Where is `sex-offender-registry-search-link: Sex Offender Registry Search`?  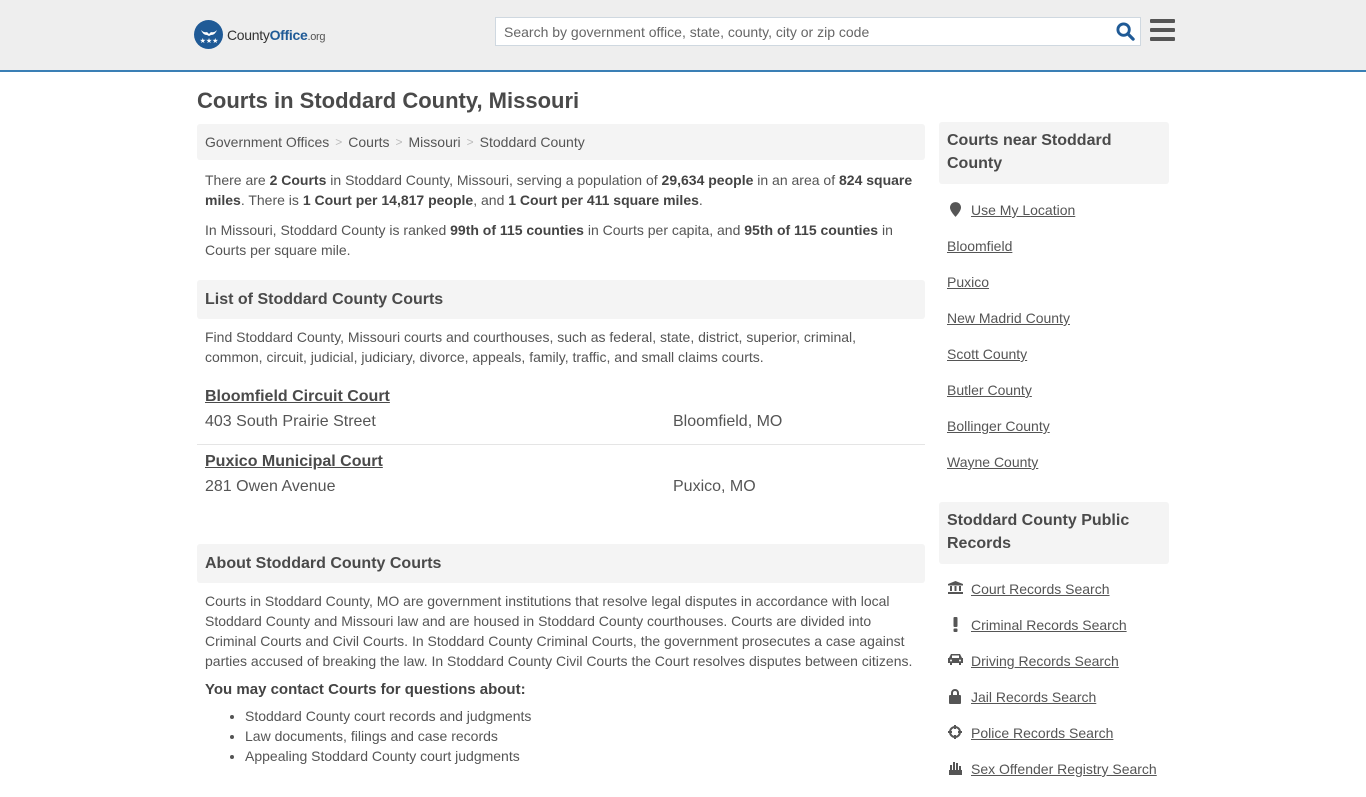
sex-offender-registry-search-link: Sex Offender Registry Search is located at coordinates (1064, 769).